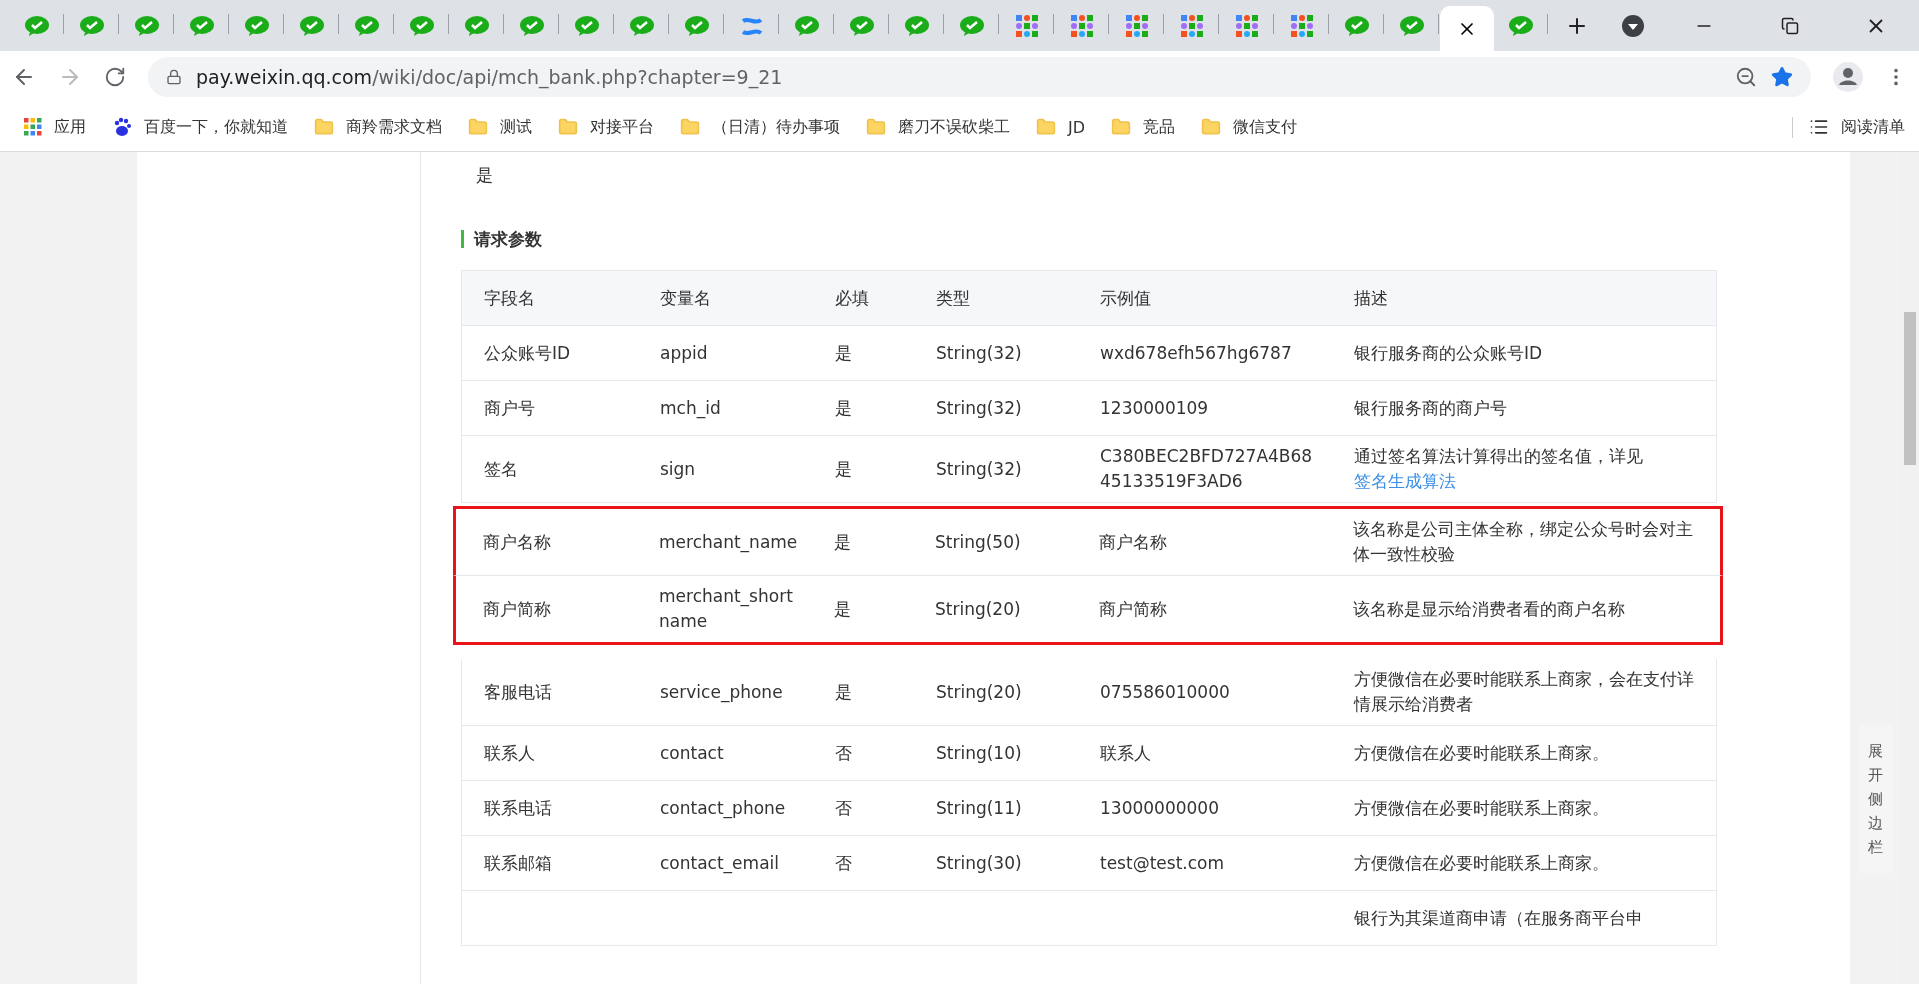 Image resolution: width=1919 pixels, height=984 pixels. Describe the element at coordinates (685, 298) in the screenshot. I see `column-header: 变量名` at that location.